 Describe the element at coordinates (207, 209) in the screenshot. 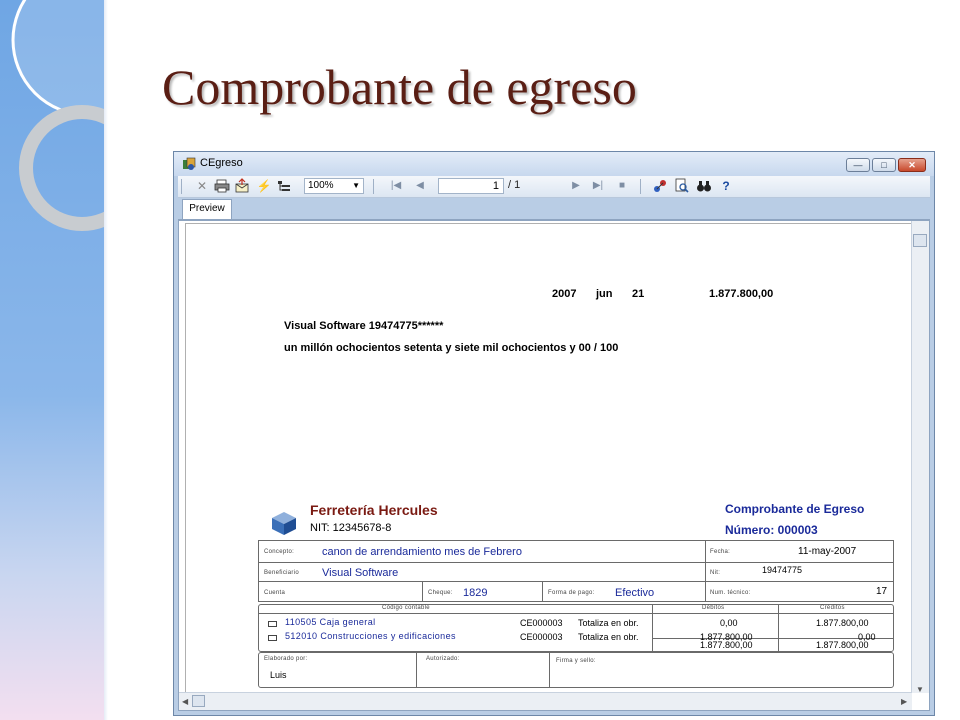

I see `tab-preview: Preview` at that location.